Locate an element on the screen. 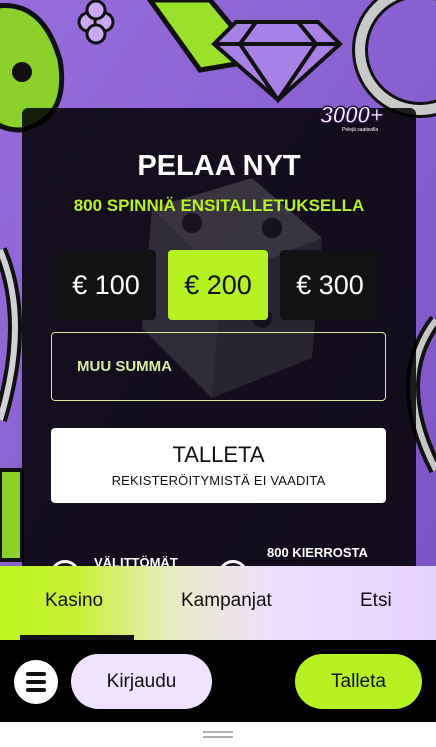  tab-kasino: Kasino is located at coordinates (74, 601).